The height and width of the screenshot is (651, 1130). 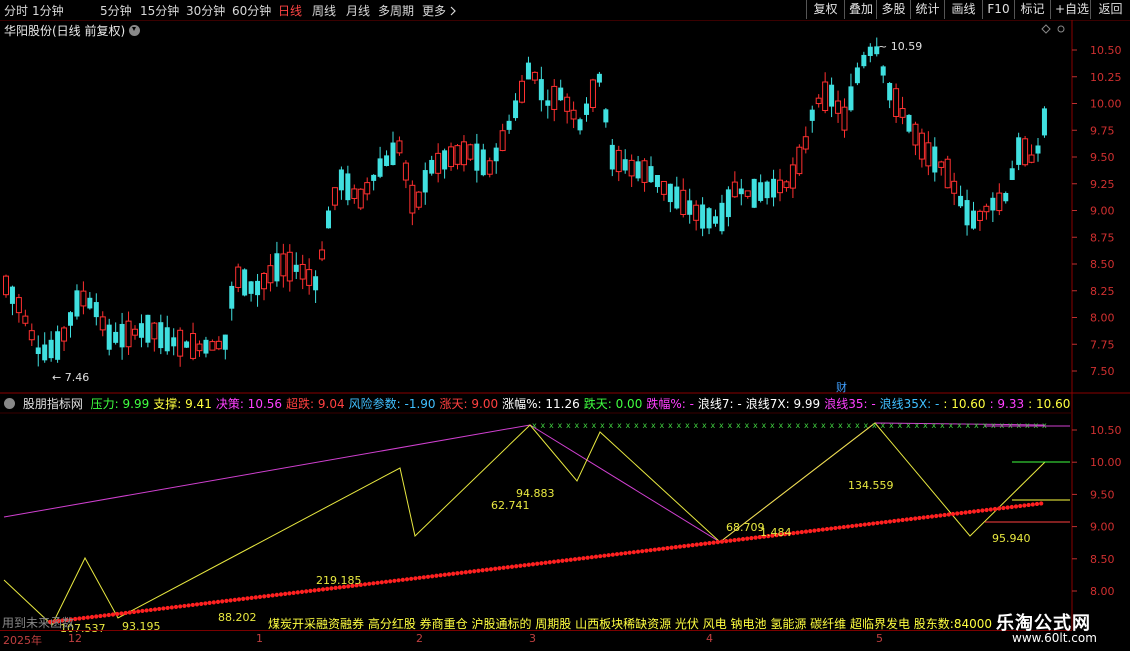 What do you see at coordinates (783, 404) in the screenshot?
I see `indicator-value-10: 浪线7X: 9.99` at bounding box center [783, 404].